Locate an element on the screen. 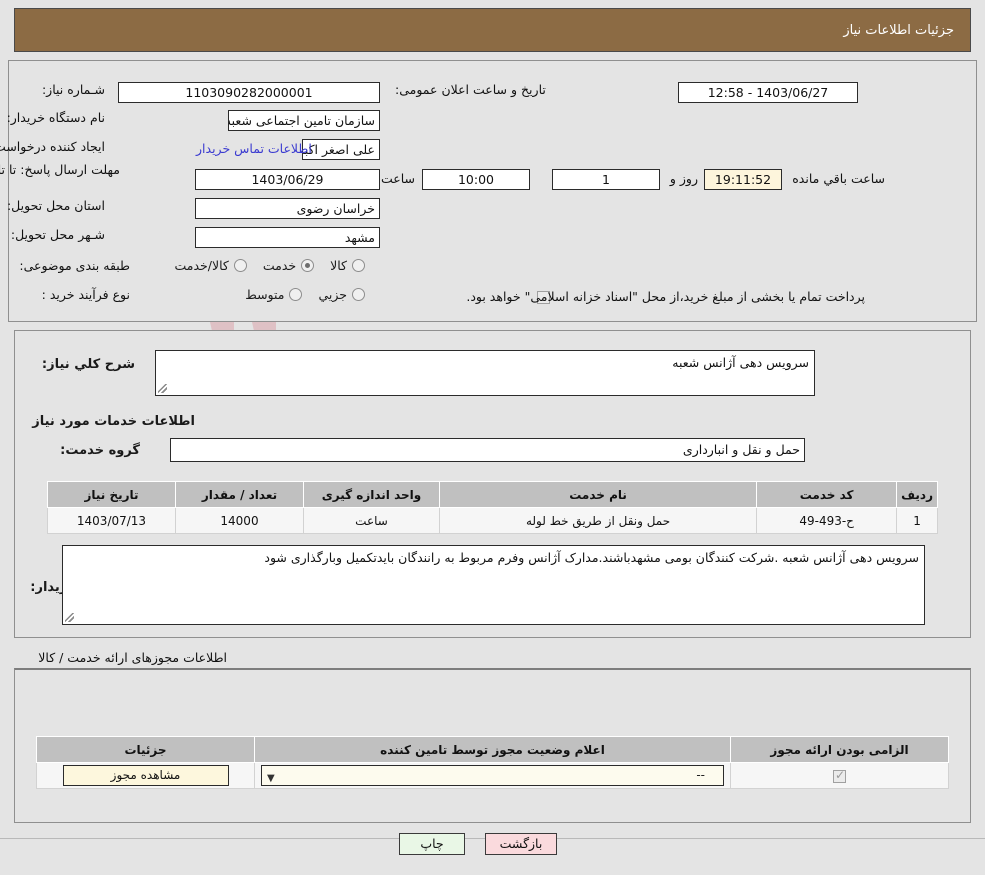 This screenshot has height=875, width=985. need-number-label: شـماره نیاز: is located at coordinates (73, 89).